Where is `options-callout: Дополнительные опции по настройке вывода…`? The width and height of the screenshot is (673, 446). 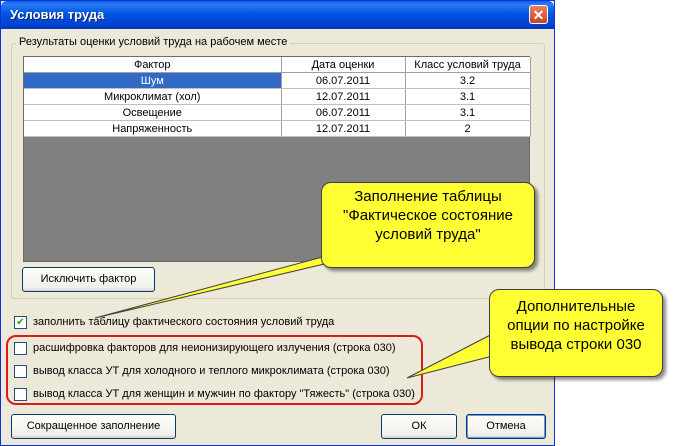
options-callout: Дополнительные опции по настройке вывода… is located at coordinates (576, 333).